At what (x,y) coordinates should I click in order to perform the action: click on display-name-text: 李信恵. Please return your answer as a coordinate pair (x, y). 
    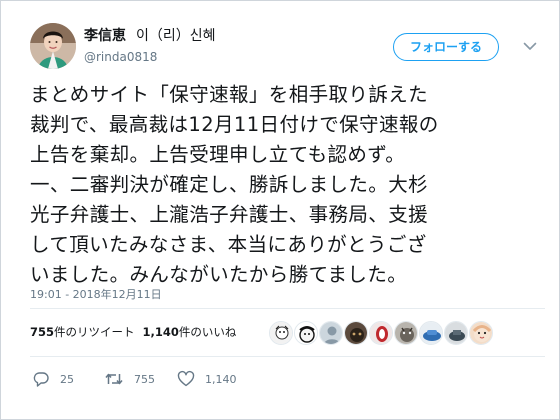
    Looking at the image, I should click on (105, 36).